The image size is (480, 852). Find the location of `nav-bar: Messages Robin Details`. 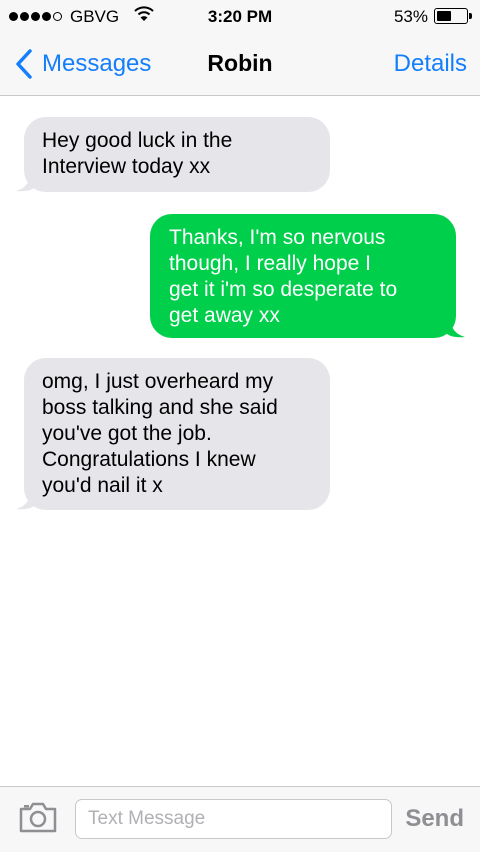

nav-bar: Messages Robin Details is located at coordinates (240, 65).